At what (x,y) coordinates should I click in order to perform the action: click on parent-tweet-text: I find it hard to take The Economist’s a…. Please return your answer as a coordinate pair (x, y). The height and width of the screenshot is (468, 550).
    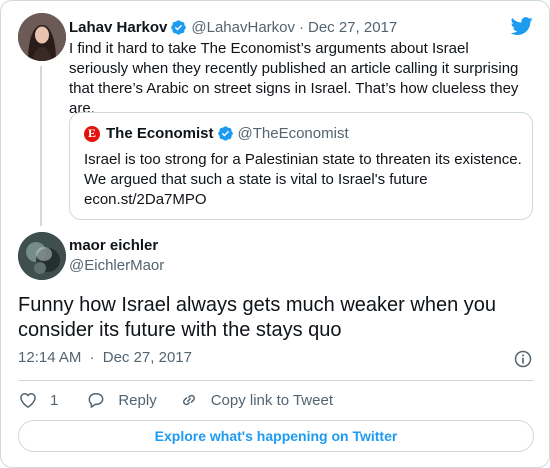
    Looking at the image, I should click on (294, 78).